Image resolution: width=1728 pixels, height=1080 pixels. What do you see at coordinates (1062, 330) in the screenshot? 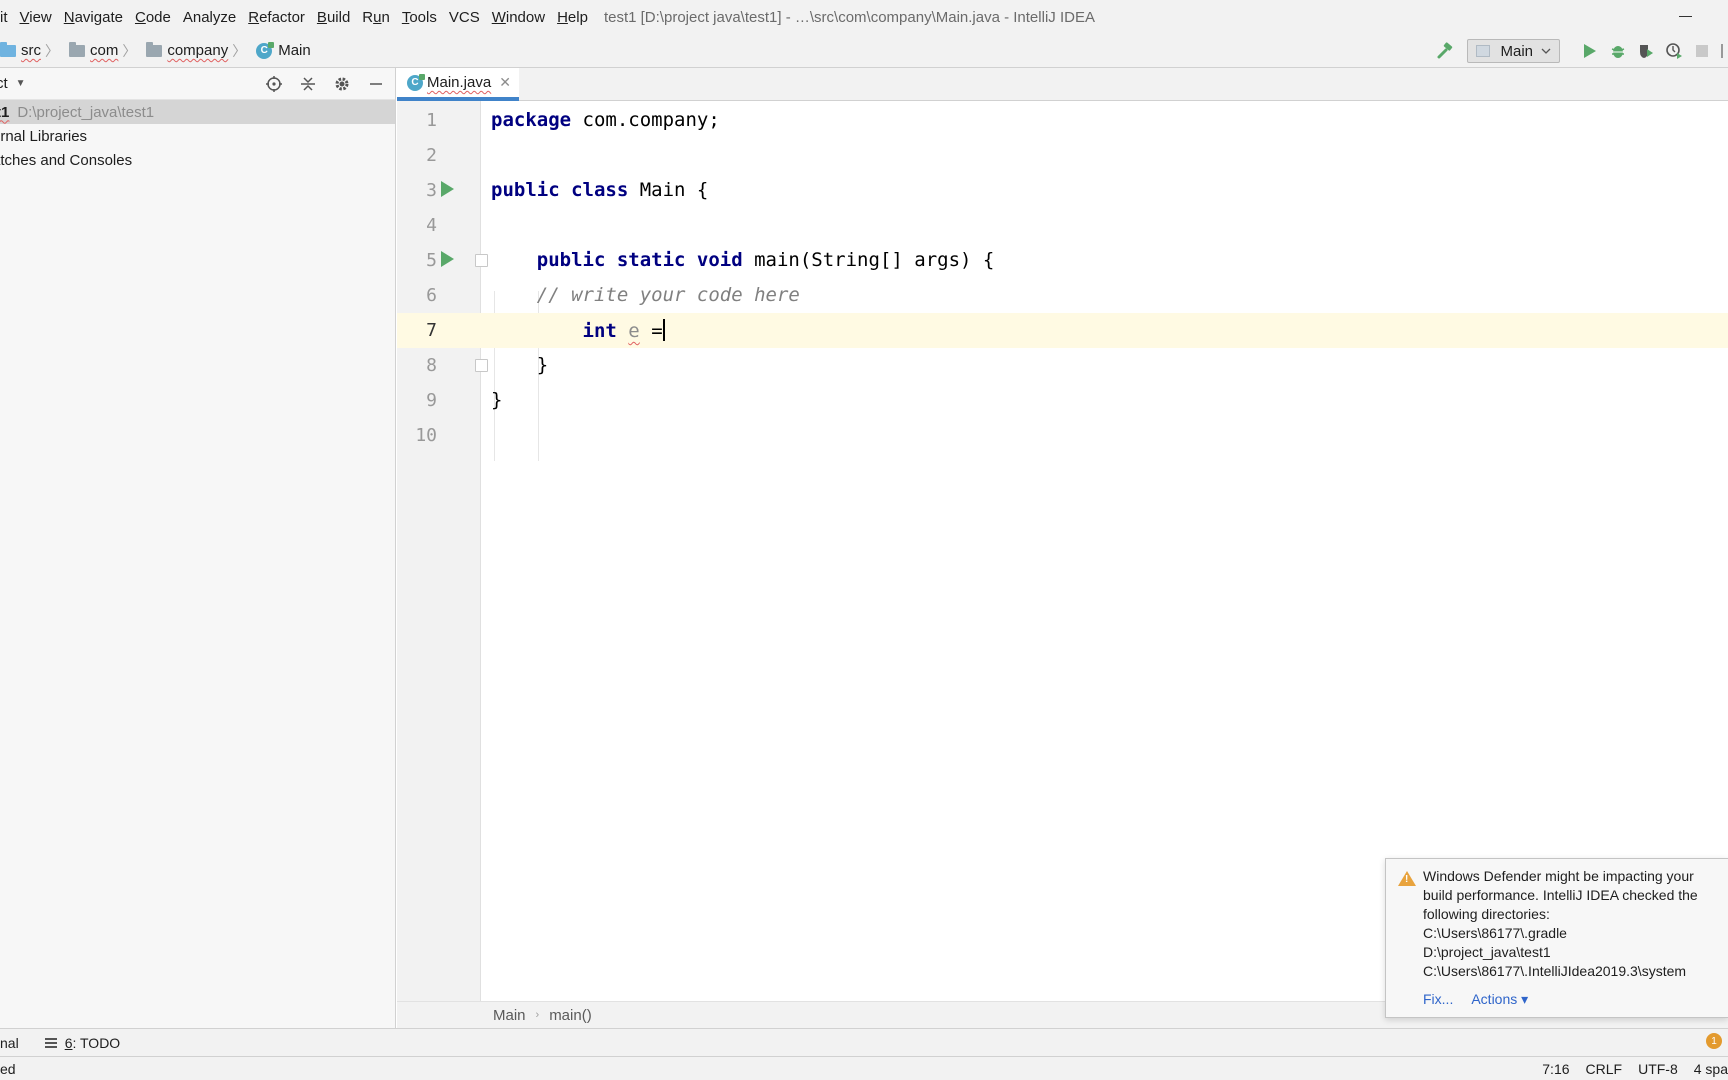
I see `code-line-7-current: 7 int e =` at bounding box center [1062, 330].